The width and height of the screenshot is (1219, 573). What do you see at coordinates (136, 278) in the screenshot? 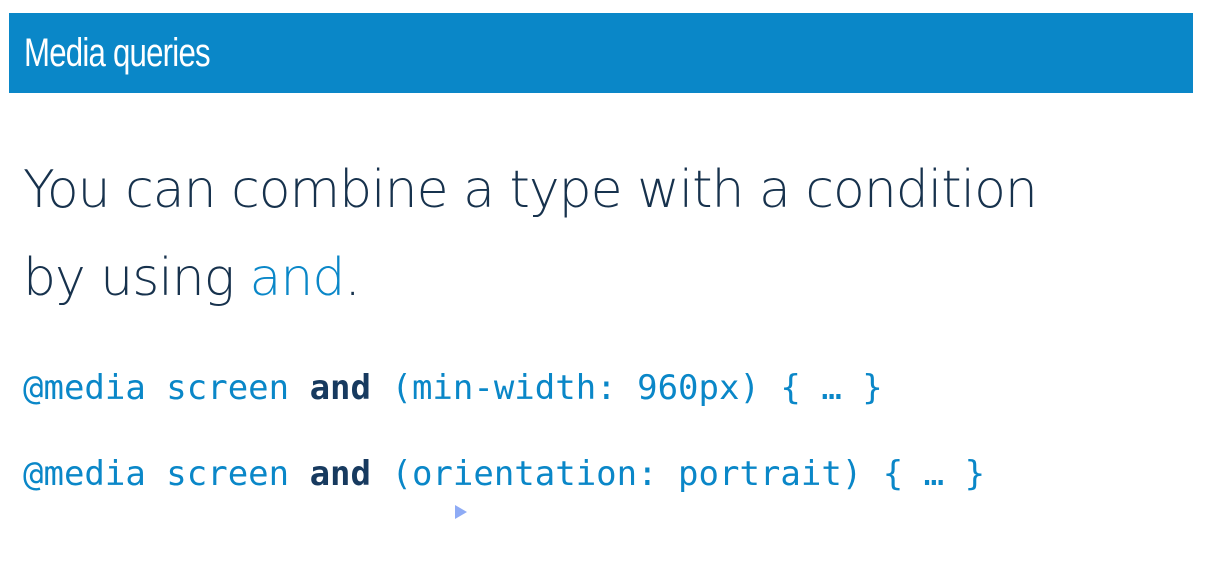
I see `body-line-2-prefix: by using` at bounding box center [136, 278].